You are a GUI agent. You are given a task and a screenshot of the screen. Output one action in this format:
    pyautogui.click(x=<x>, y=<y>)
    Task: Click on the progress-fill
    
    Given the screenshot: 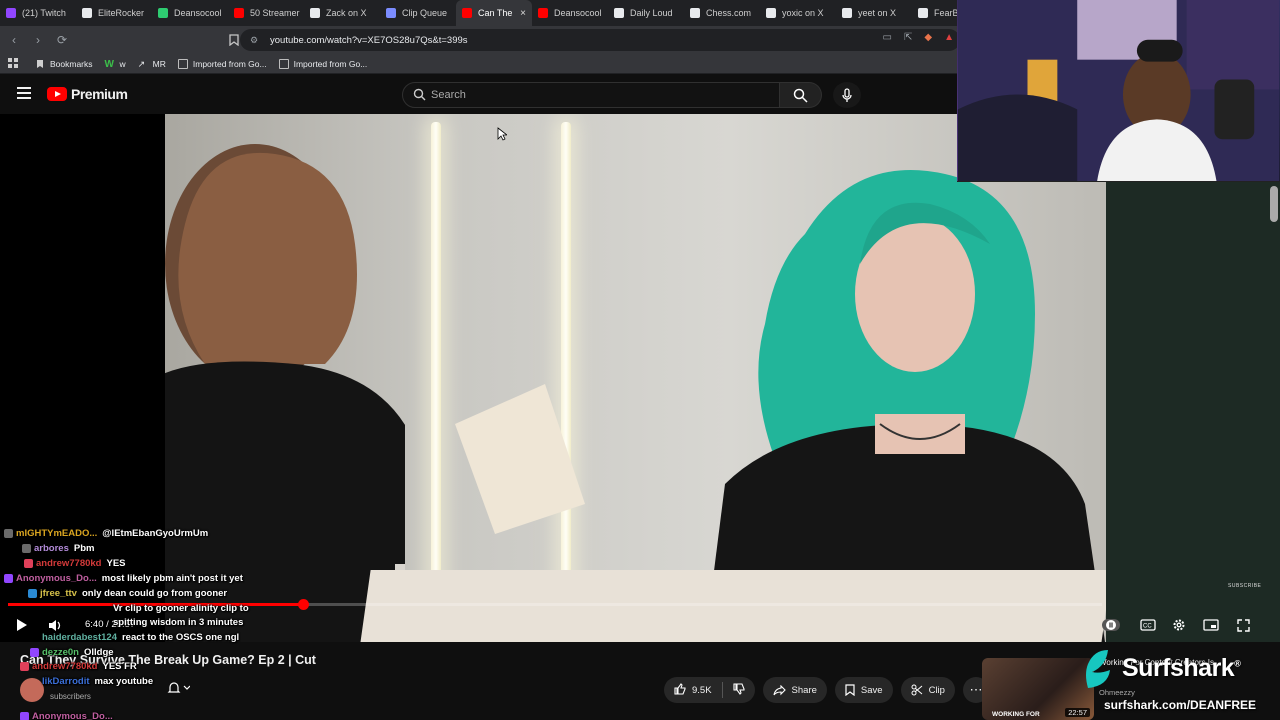 What is the action you would take?
    pyautogui.click(x=156, y=604)
    